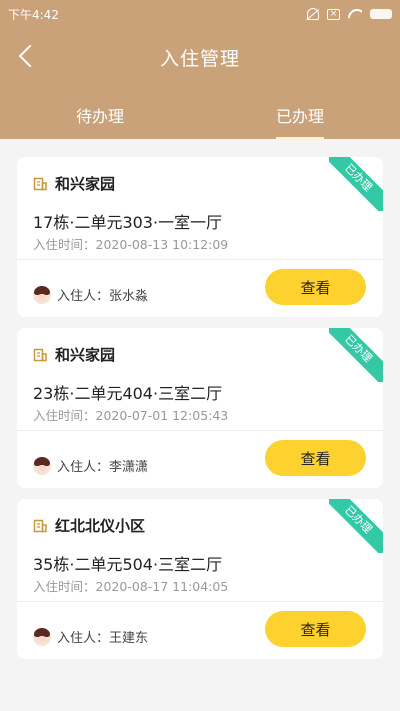  Describe the element at coordinates (100, 117) in the screenshot. I see `tab-pending: 待办理` at that location.